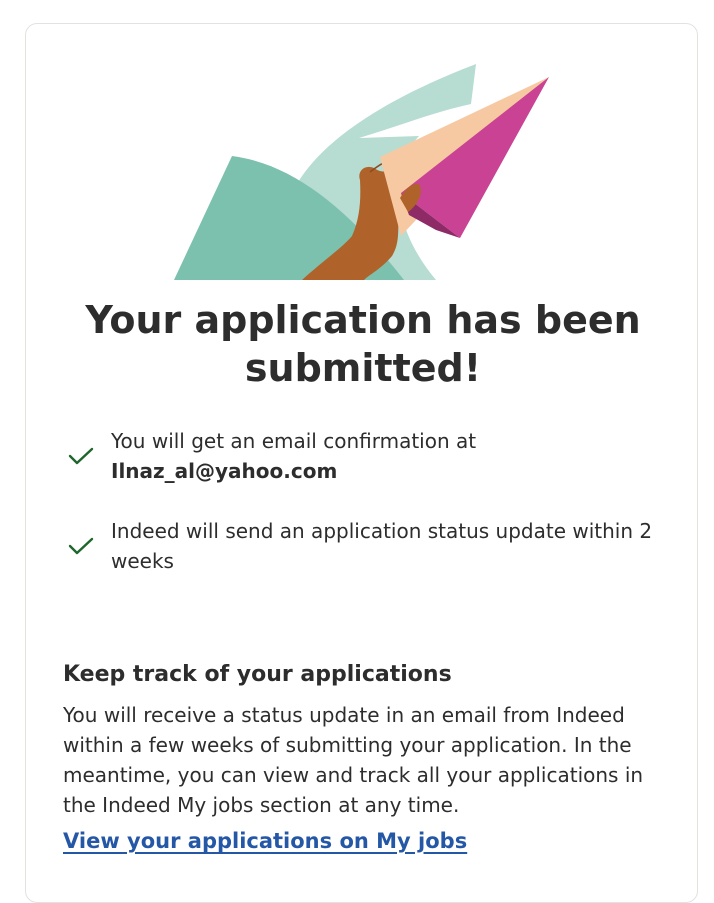 The image size is (714, 903). What do you see at coordinates (265, 841) in the screenshot?
I see `view-my-jobs-link: View your applications on My jobs` at bounding box center [265, 841].